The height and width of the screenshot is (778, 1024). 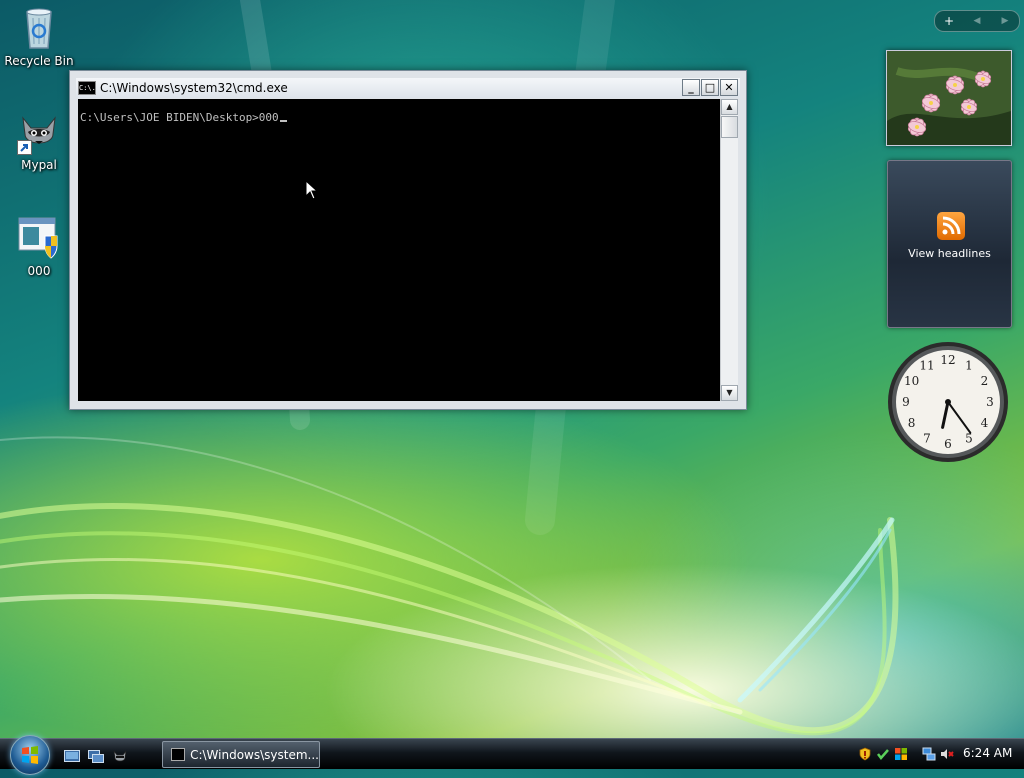 What do you see at coordinates (987, 753) in the screenshot?
I see `taskbar-clock: 6:24 AM` at bounding box center [987, 753].